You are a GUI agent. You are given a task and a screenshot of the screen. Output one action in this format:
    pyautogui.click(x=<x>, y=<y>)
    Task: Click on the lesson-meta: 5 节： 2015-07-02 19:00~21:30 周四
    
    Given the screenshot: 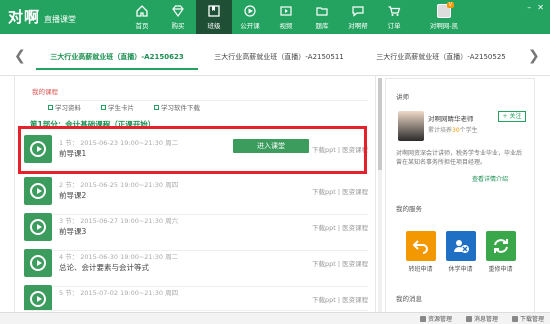 What is the action you would take?
    pyautogui.click(x=119, y=293)
    